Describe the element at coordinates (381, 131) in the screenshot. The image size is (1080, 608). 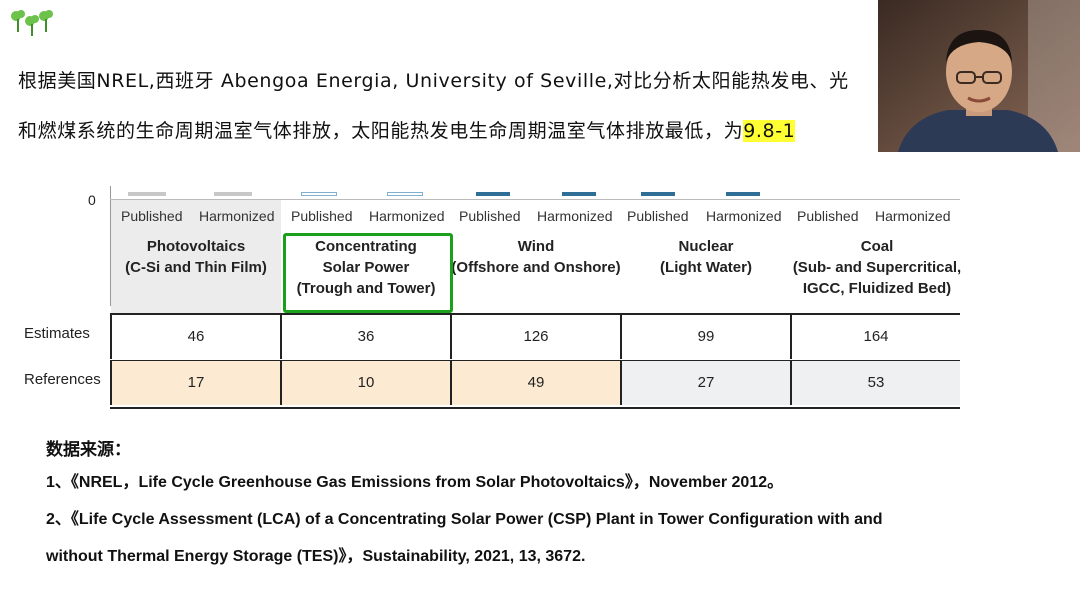
I see `headline-line-2-text: 和燃煤系统的生命周期温室气体排放，太阳能热发电生命周期温室气体排放最低，为` at that location.